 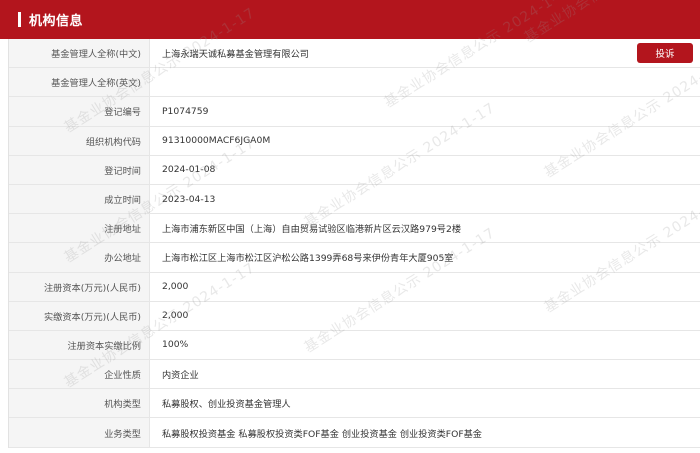 What do you see at coordinates (79, 286) in the screenshot?
I see `row-label: 注册资本(万元)(人民币)` at bounding box center [79, 286].